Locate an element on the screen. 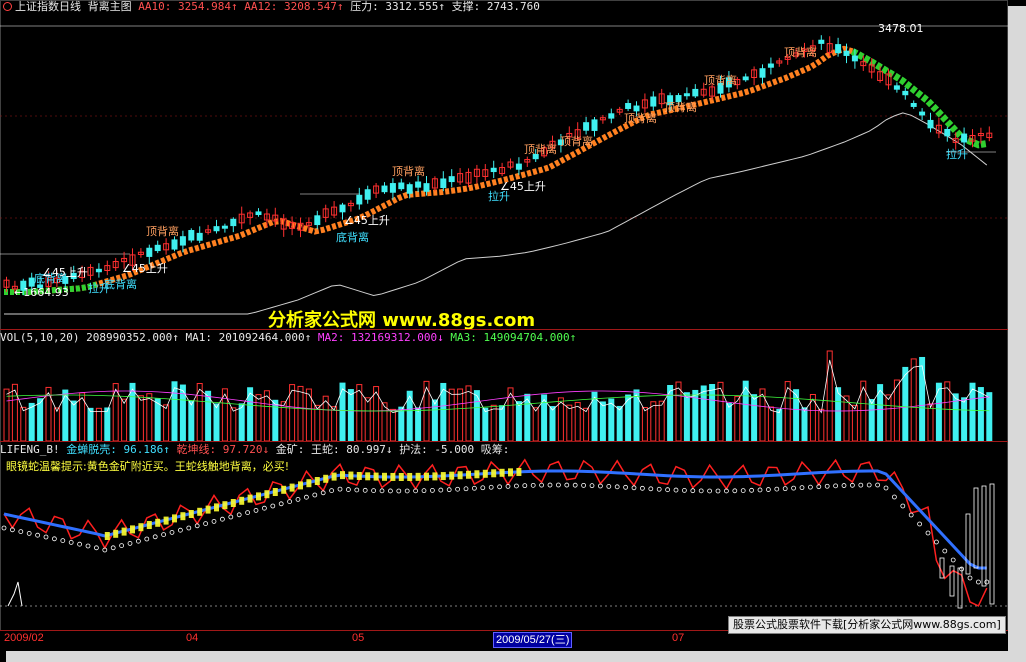 The image size is (1026, 662). ind-jinkuang: 金矿: is located at coordinates (290, 449).